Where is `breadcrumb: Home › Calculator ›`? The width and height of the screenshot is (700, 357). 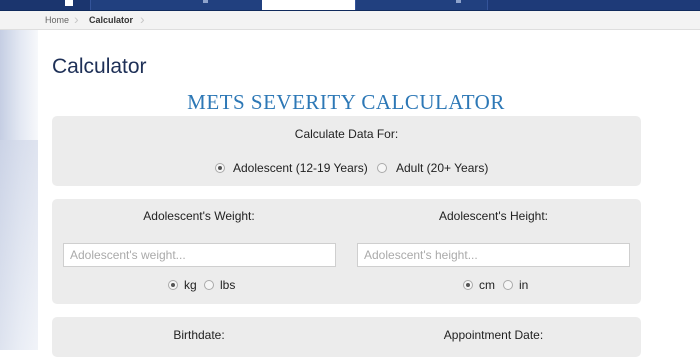
breadcrumb: Home › Calculator › is located at coordinates (350, 20).